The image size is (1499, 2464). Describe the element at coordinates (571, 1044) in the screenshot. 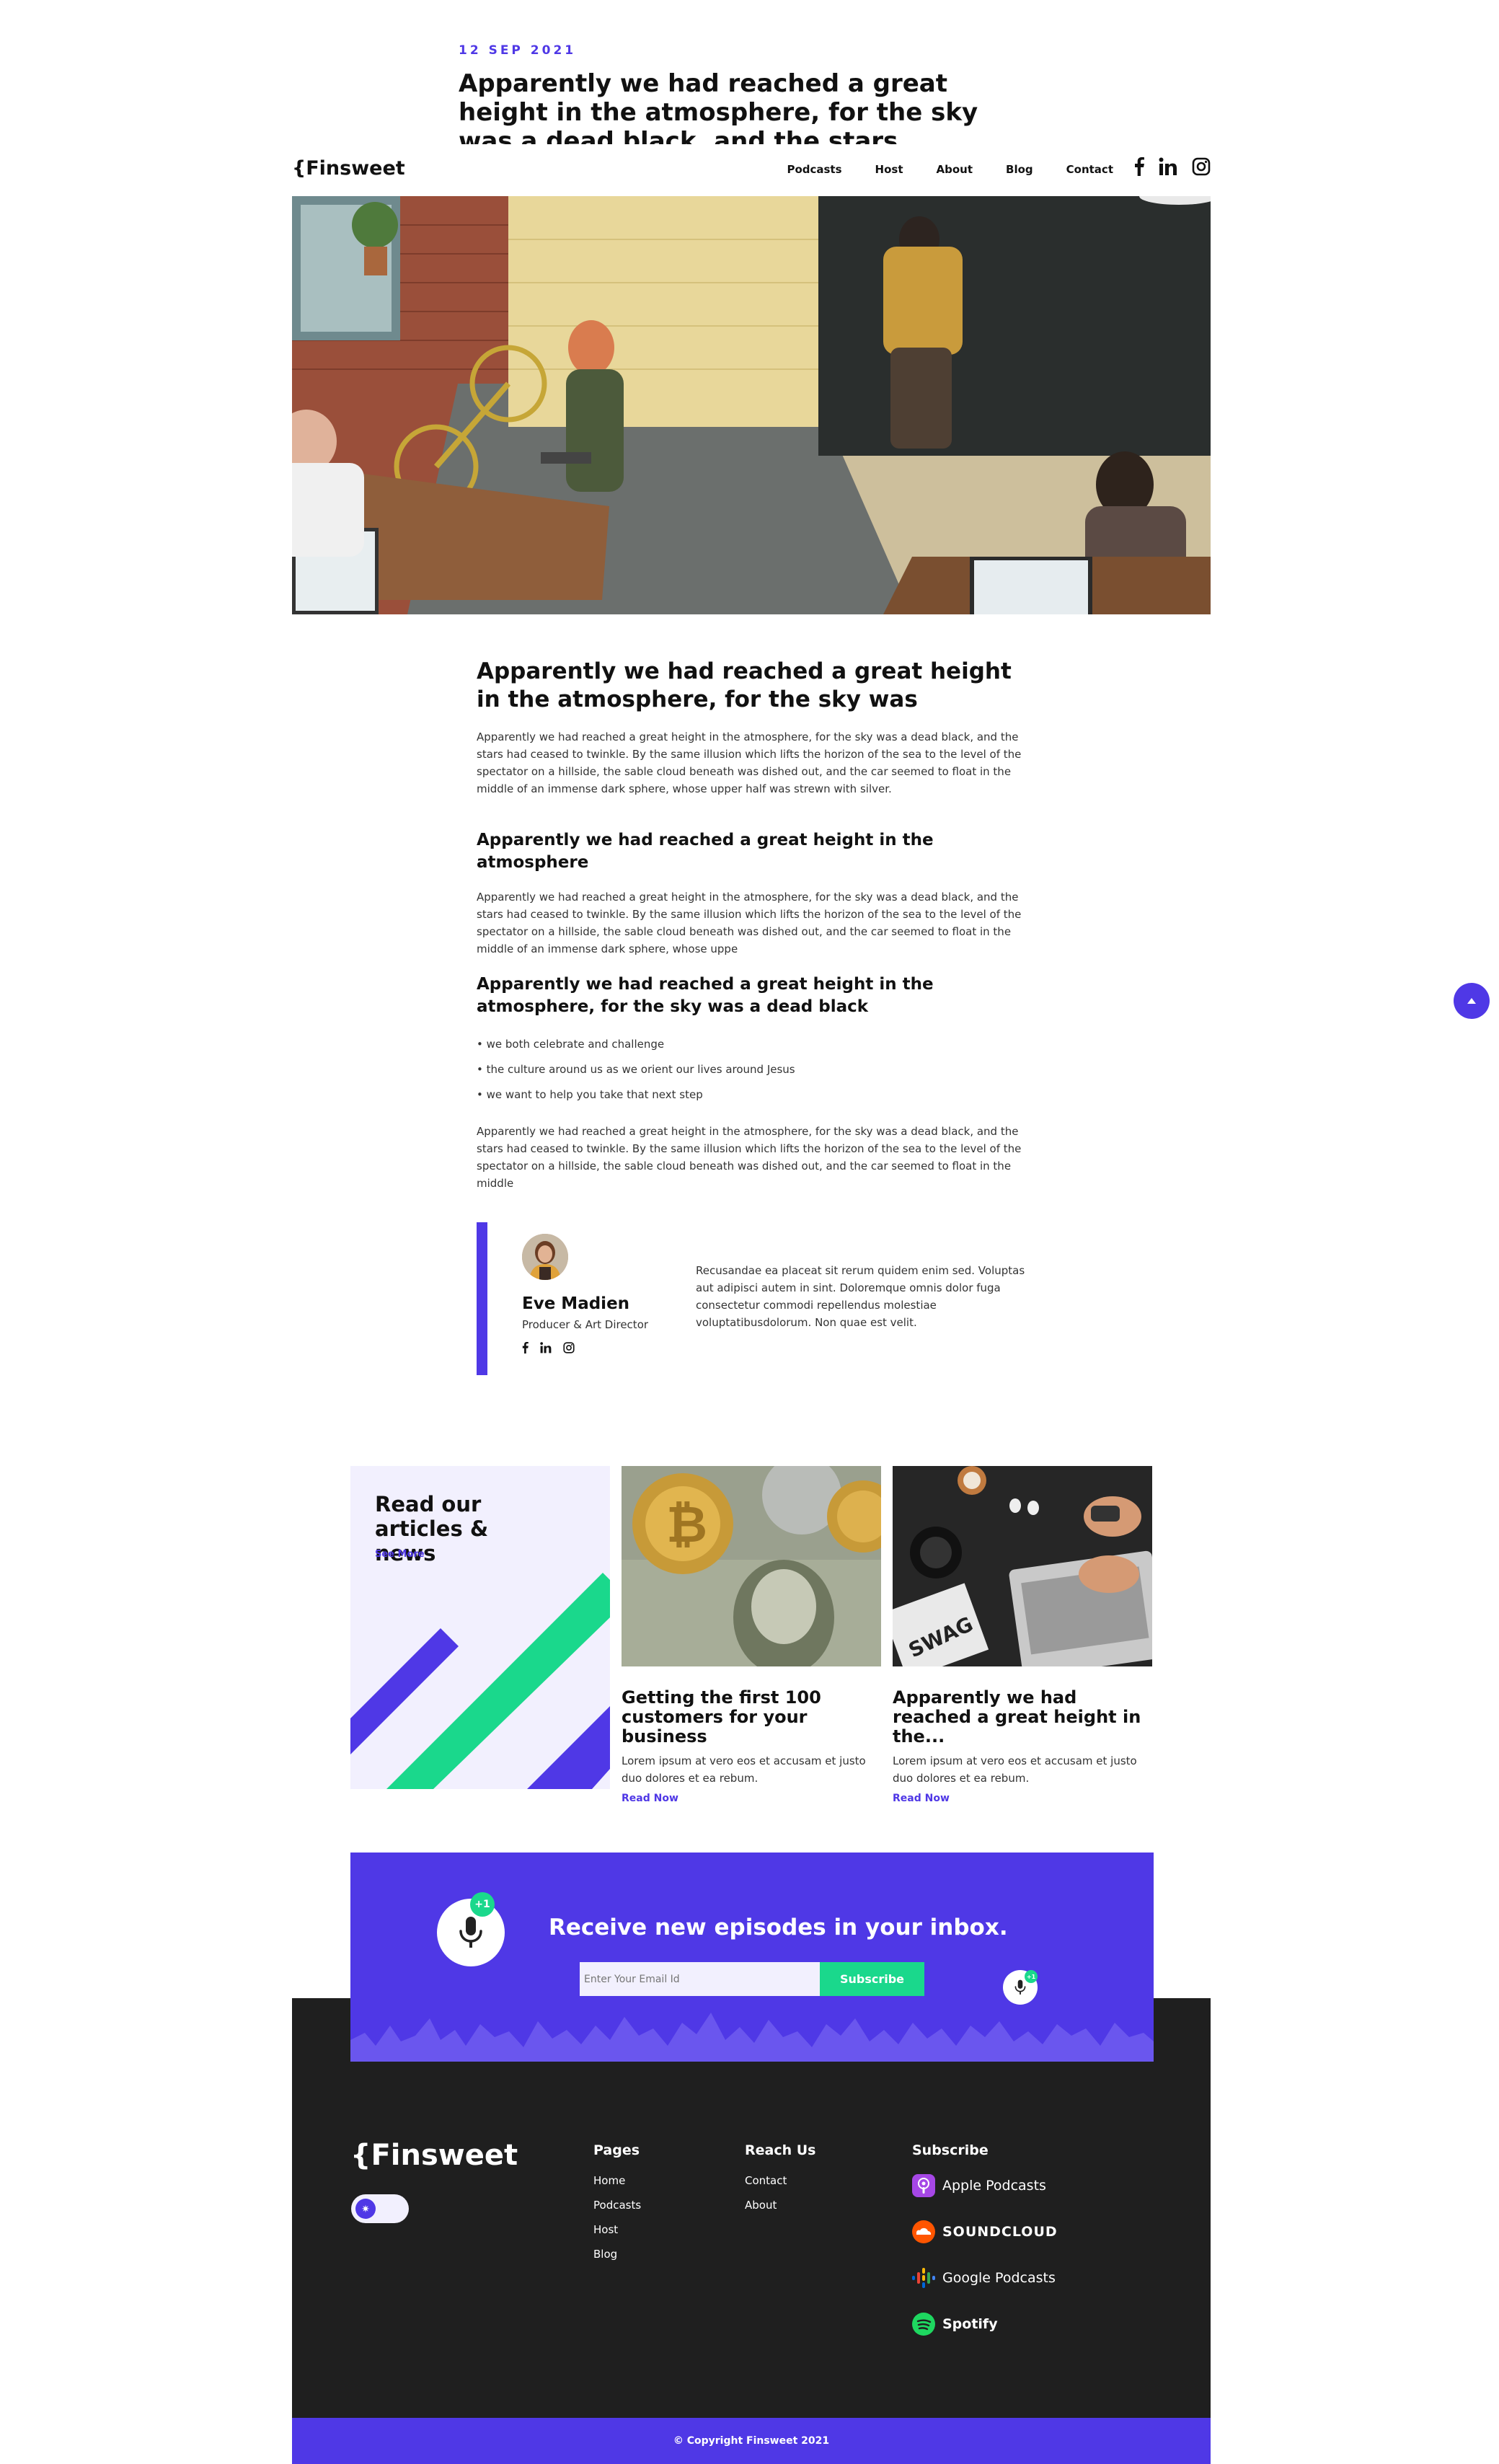

I see `article-bullet: • we both celebrate and challenge` at that location.